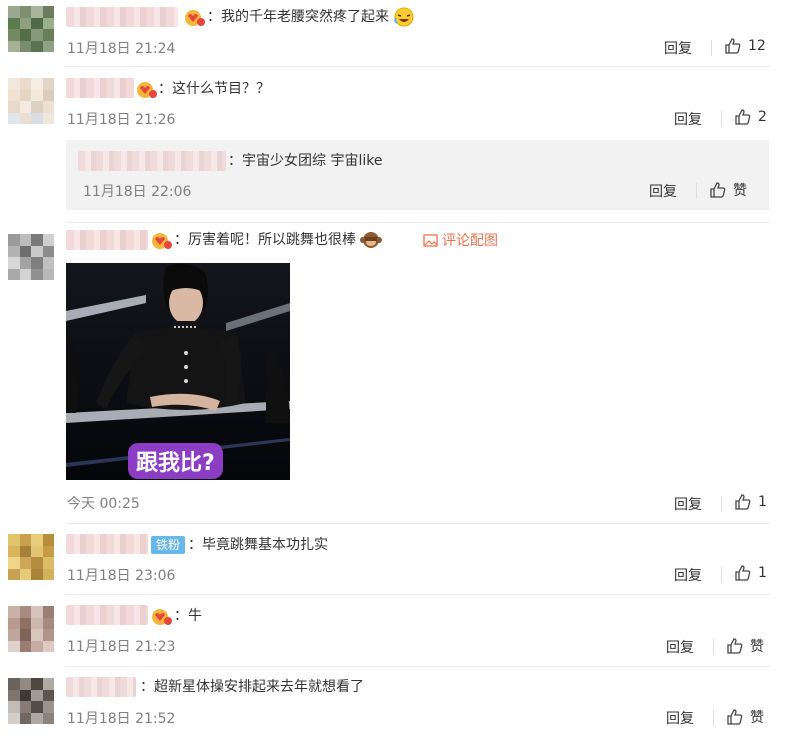 This screenshot has width=791, height=738. I want to click on comment-time: 11月18日 21:23, so click(121, 647).